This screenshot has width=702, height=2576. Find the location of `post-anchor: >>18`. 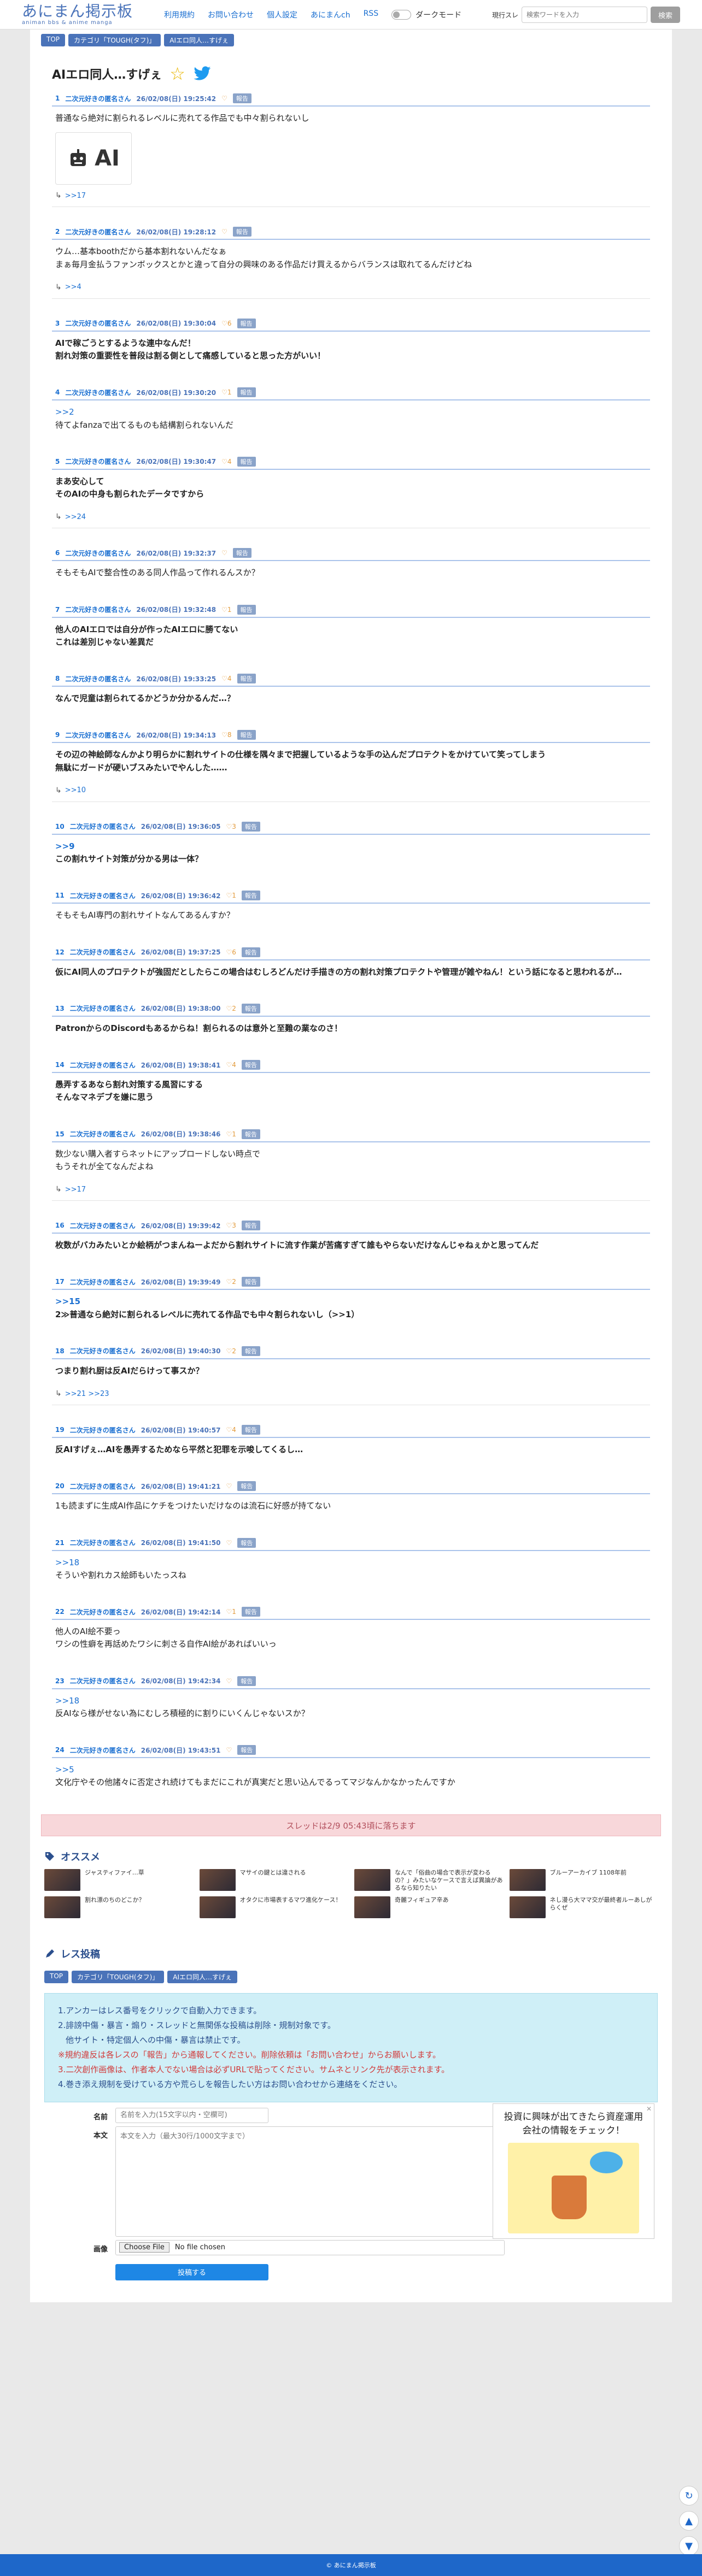

post-anchor: >>18 is located at coordinates (351, 1563).